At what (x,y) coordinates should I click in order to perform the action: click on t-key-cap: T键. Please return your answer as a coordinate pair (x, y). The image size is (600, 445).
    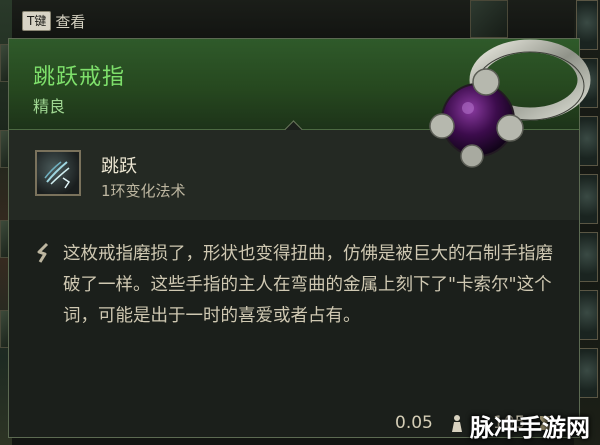
    Looking at the image, I should click on (37, 21).